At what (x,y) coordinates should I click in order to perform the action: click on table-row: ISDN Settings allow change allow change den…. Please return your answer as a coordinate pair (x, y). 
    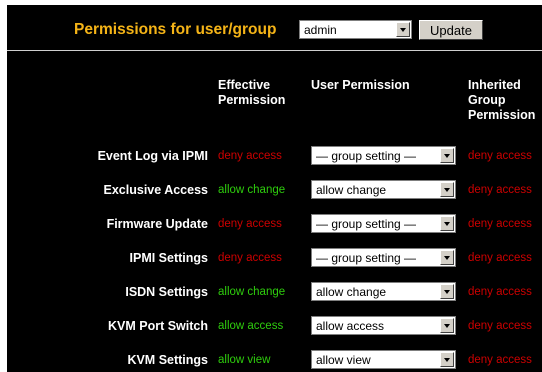
    Looking at the image, I should click on (274, 300).